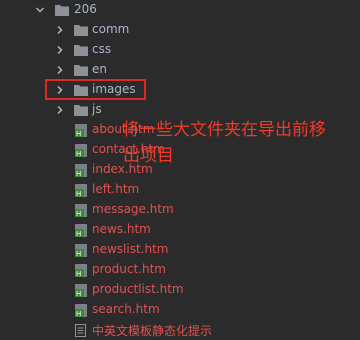 This screenshot has width=360, height=340. Describe the element at coordinates (40, 10) in the screenshot. I see `chevron-down-icon` at that location.